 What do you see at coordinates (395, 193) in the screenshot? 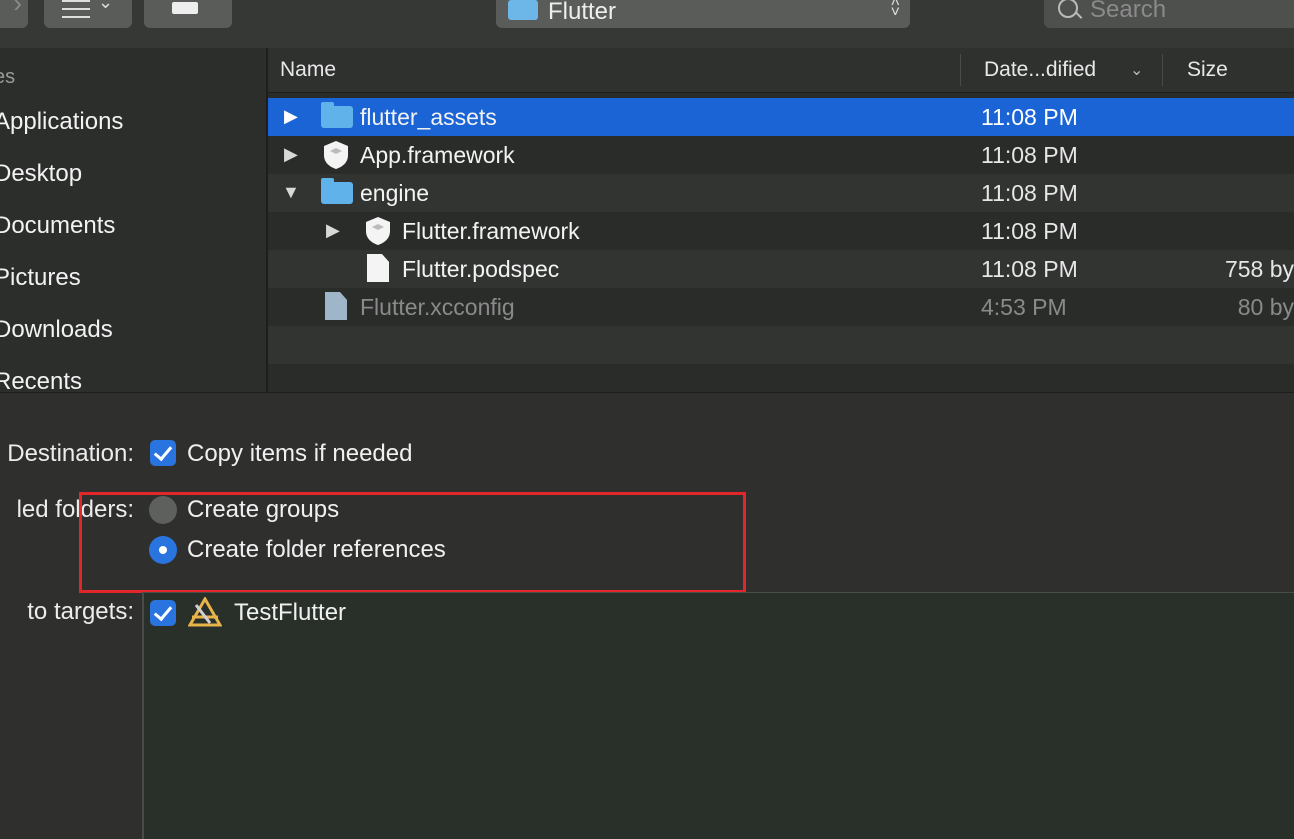
I see `file-name: engine` at bounding box center [395, 193].